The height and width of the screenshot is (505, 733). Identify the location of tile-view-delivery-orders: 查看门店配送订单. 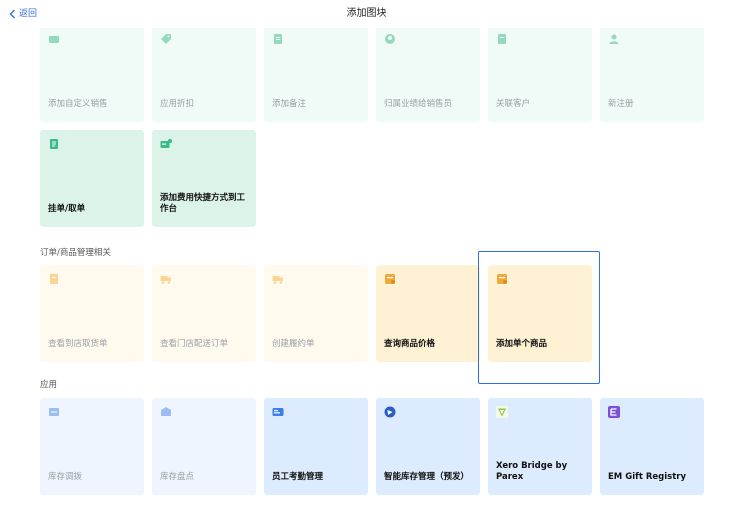
(204, 313).